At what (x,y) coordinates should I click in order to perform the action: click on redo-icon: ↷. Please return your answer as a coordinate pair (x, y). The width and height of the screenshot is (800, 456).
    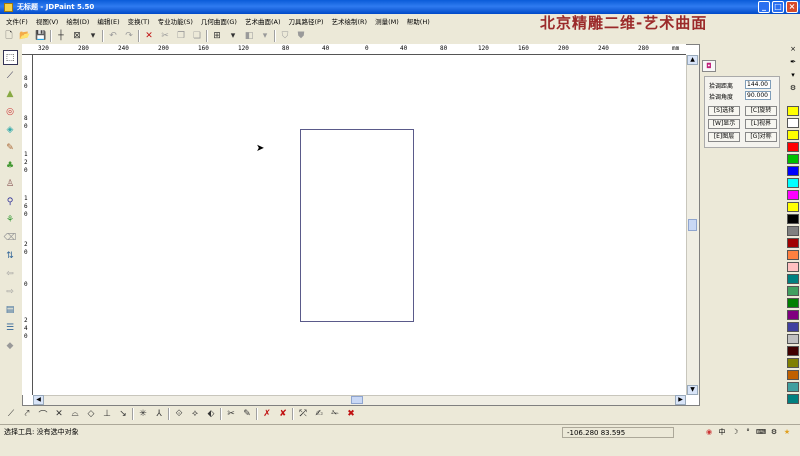
    Looking at the image, I should click on (129, 36).